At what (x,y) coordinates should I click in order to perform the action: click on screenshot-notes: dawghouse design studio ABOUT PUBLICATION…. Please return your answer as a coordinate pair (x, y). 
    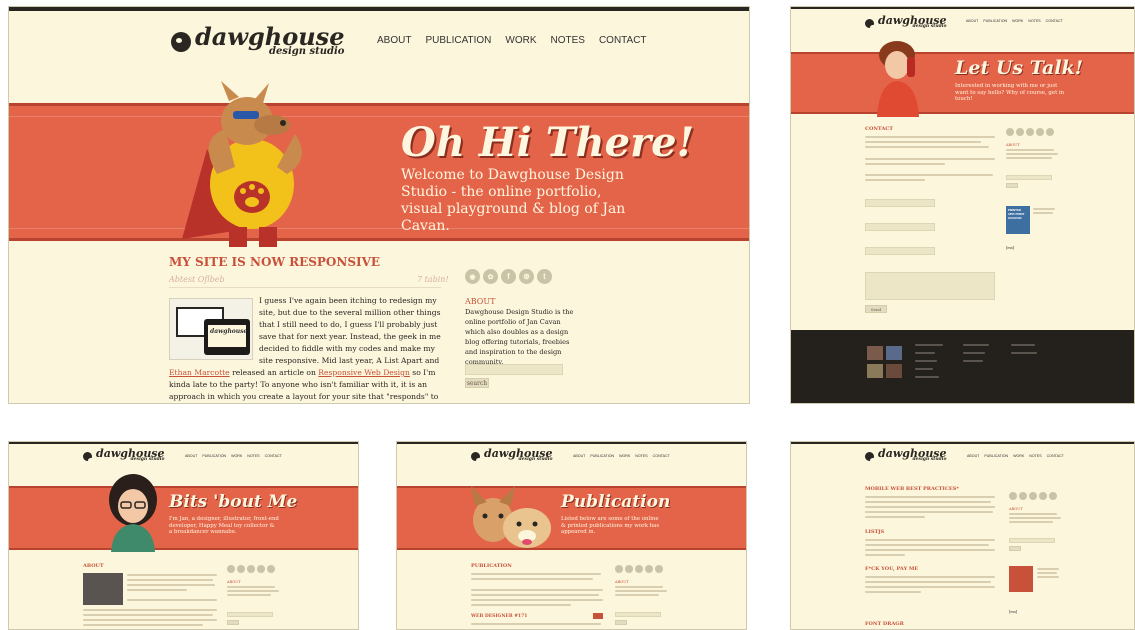
    Looking at the image, I should click on (962, 535).